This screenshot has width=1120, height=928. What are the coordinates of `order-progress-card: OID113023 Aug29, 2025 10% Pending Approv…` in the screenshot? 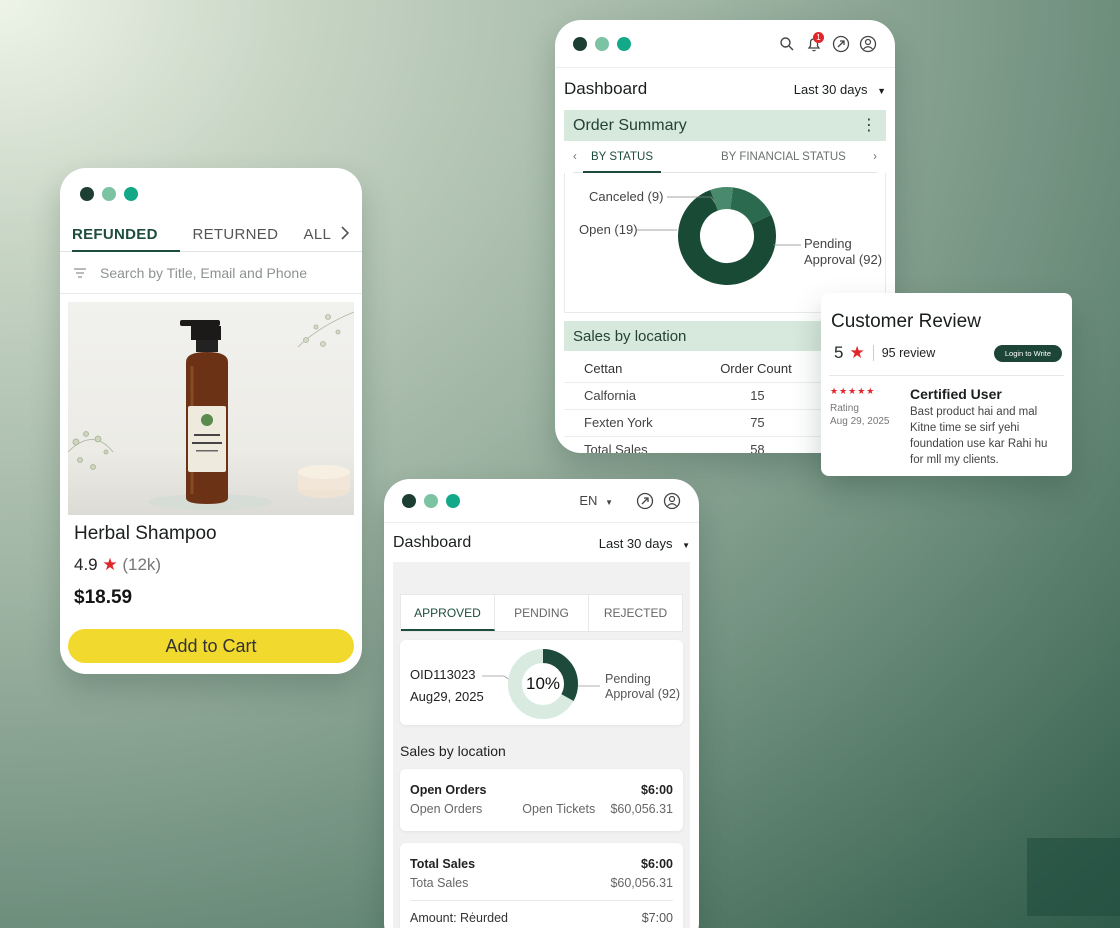 It's located at (541, 682).